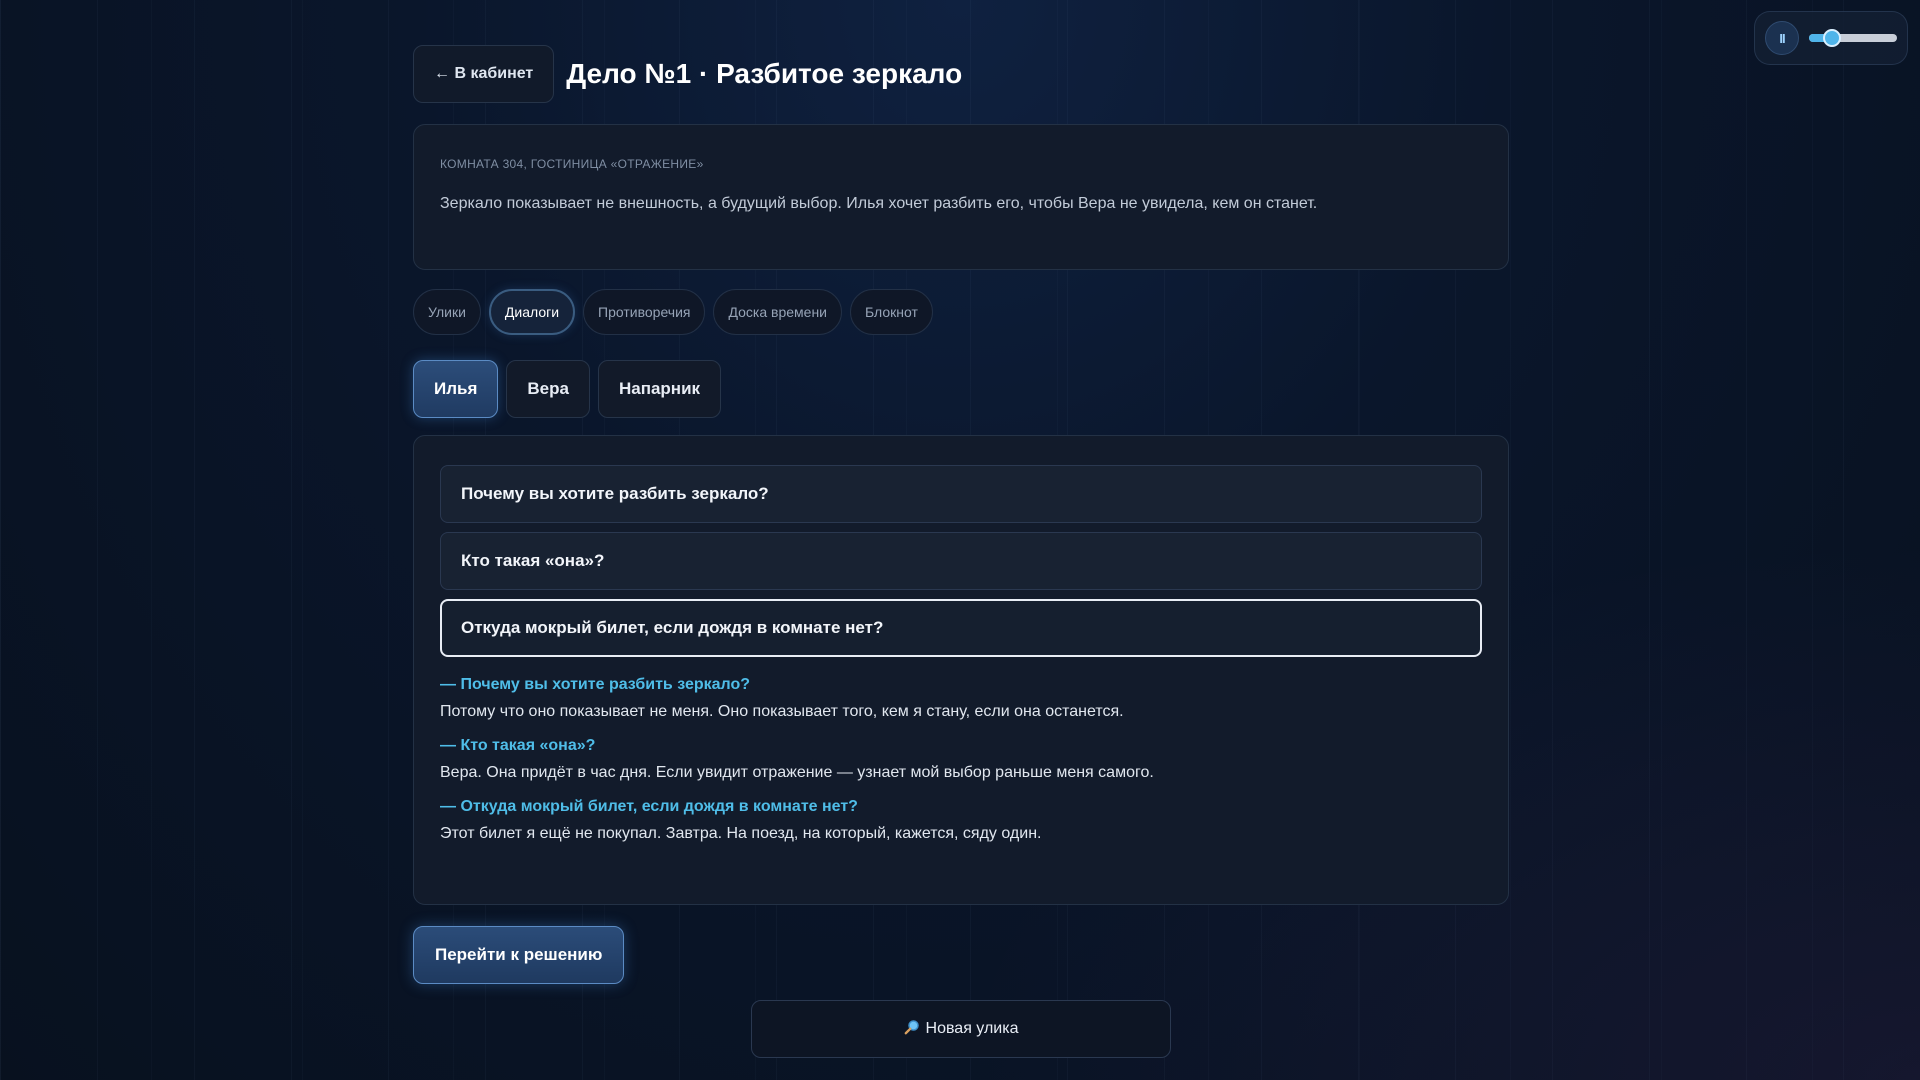  I want to click on tab-timeline-board: Доска времени, so click(777, 312).